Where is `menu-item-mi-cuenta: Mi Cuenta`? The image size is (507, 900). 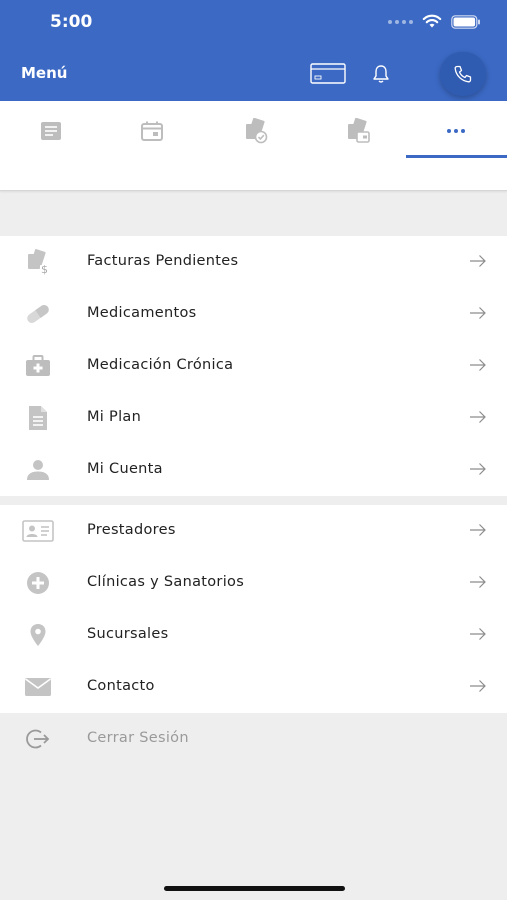 menu-item-mi-cuenta: Mi Cuenta is located at coordinates (253, 470).